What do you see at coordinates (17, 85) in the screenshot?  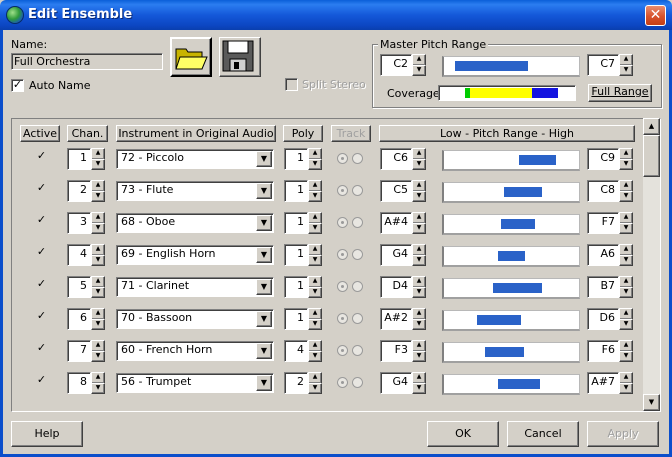 I see `auto-name-checkbox: ✓` at bounding box center [17, 85].